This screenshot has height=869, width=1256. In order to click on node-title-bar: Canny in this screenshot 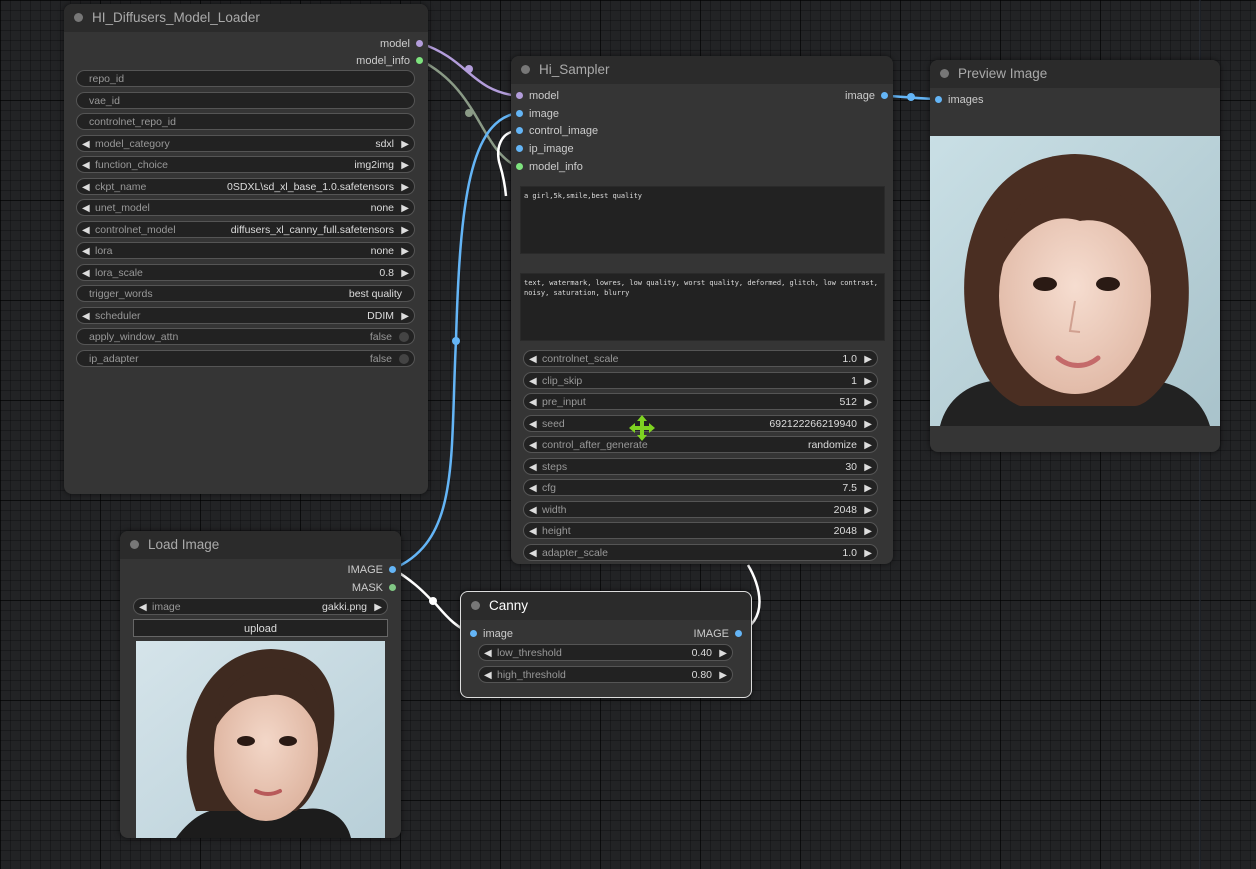, I will do `click(606, 606)`.